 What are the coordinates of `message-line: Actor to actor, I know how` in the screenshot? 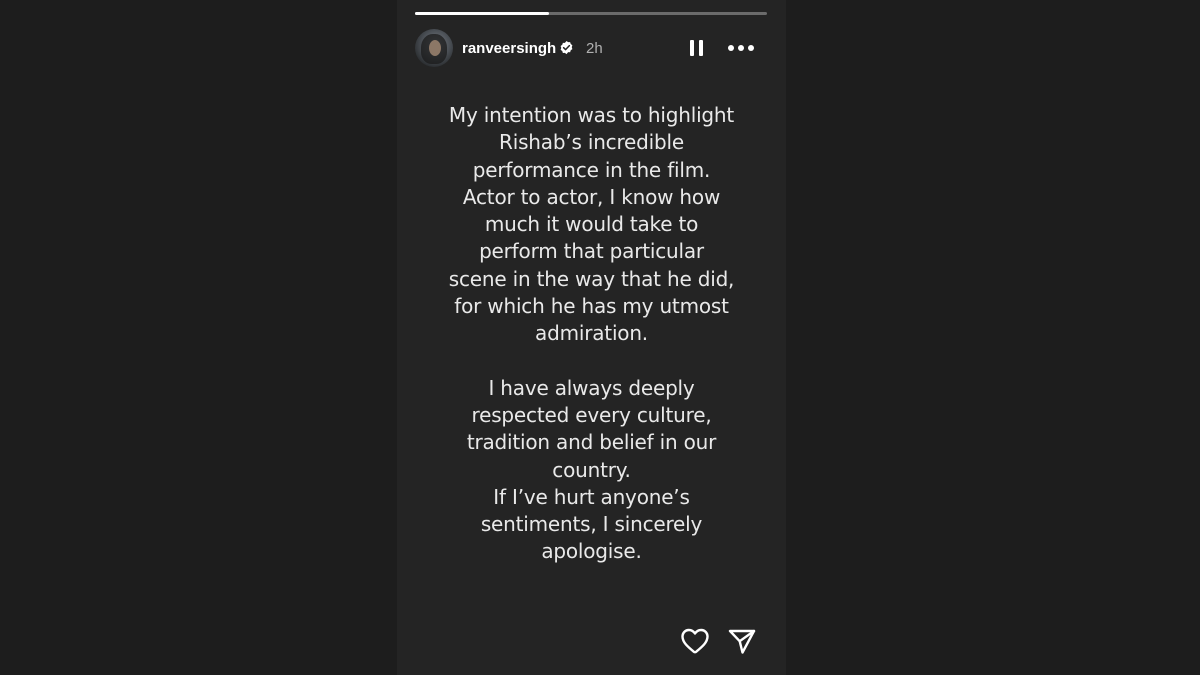 It's located at (591, 196).